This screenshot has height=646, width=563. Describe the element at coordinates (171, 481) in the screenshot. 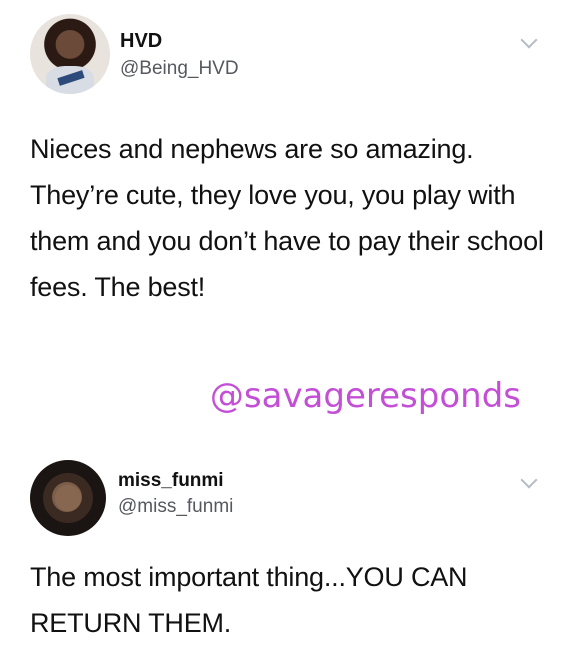

I see `display-name: miss_funmi` at that location.